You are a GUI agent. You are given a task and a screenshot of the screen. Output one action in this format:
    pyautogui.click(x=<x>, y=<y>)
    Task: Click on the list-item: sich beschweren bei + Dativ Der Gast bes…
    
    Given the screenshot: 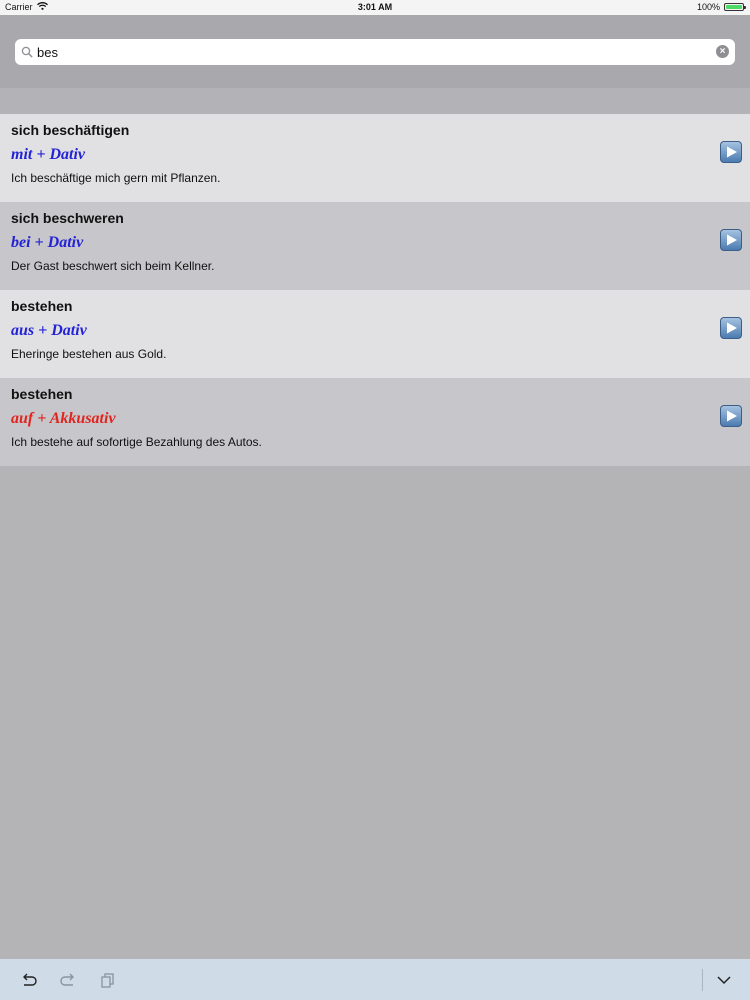 What is the action you would take?
    pyautogui.click(x=375, y=246)
    